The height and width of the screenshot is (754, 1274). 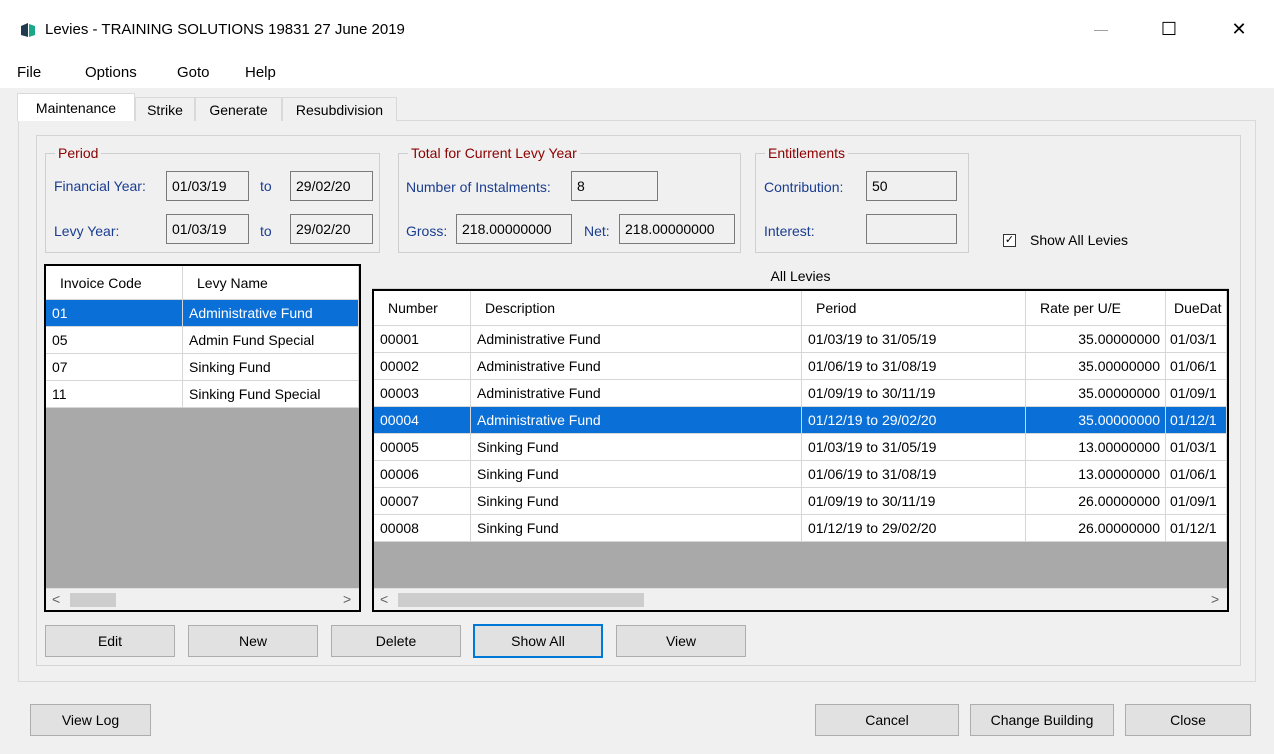 What do you see at coordinates (271, 313) in the screenshot?
I see `levy-name-cell: Administrative Fund` at bounding box center [271, 313].